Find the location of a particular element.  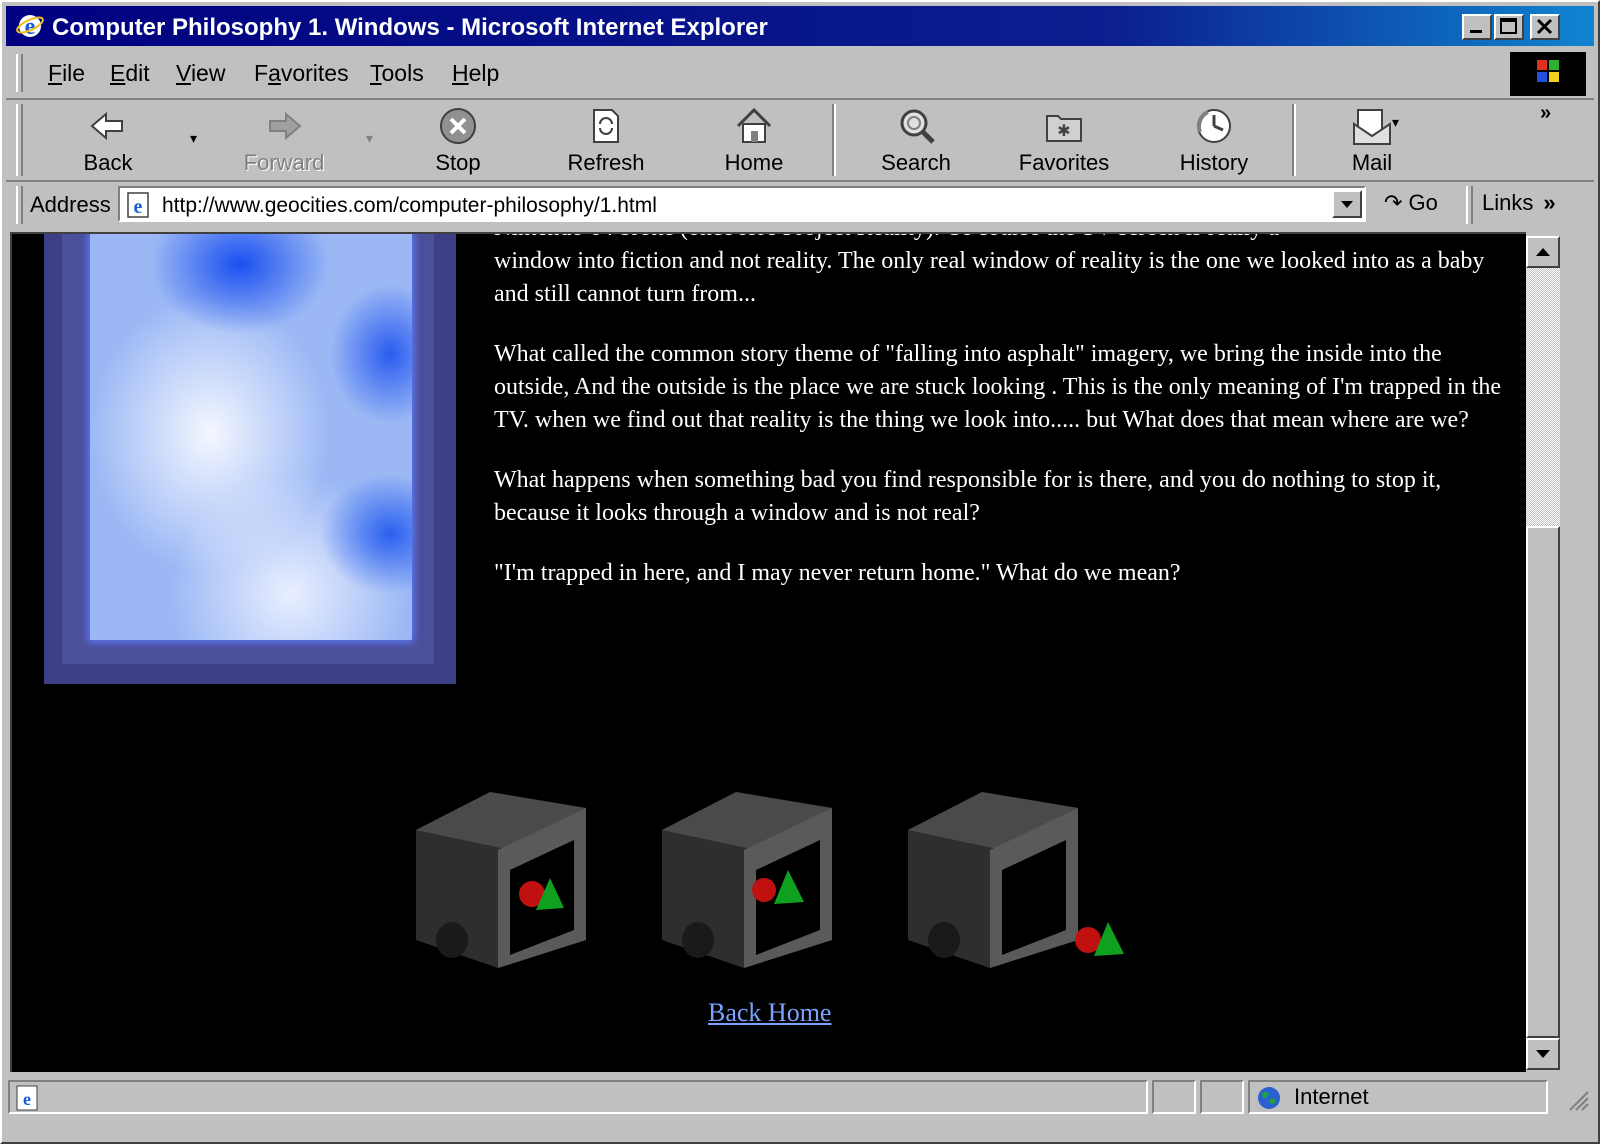

back-button: Back is located at coordinates (108, 140).